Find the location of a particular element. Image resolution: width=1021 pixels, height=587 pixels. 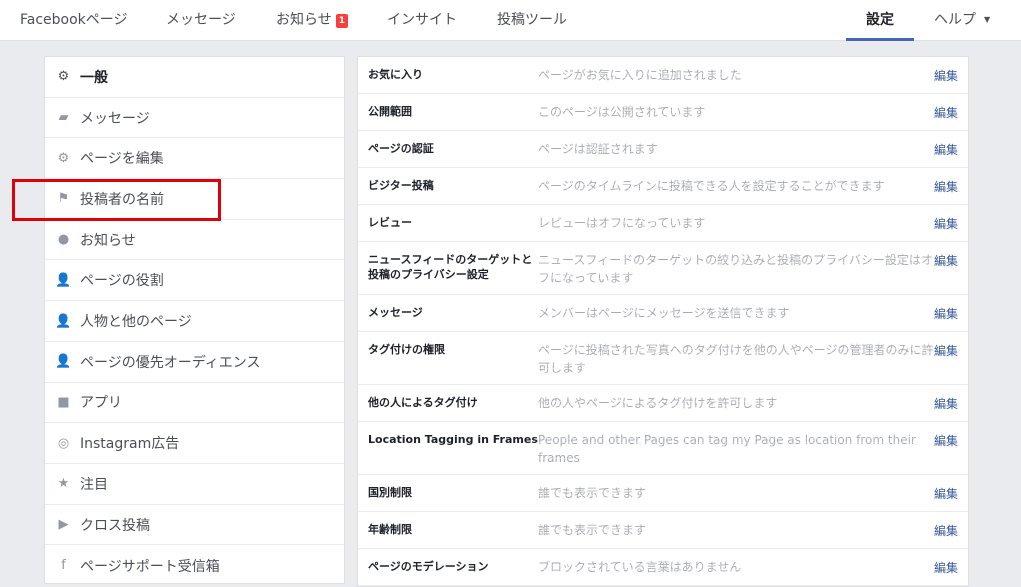

nav-notifications: お知らせ 1 is located at coordinates (312, 20).